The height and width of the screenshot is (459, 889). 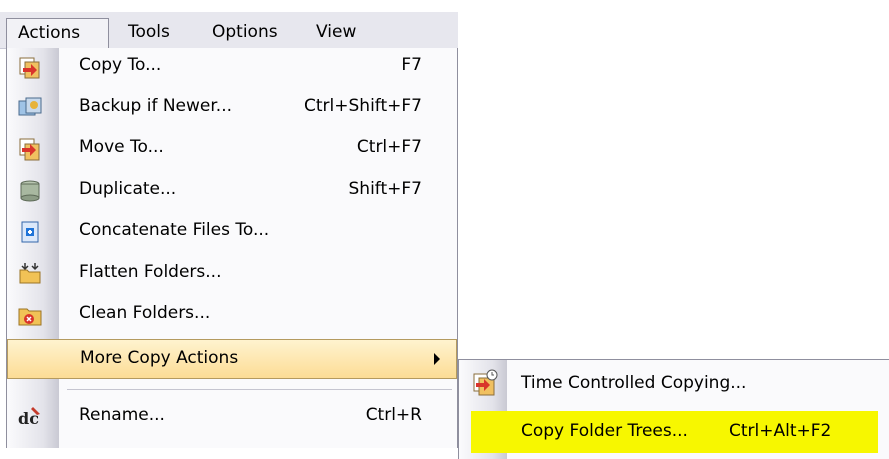 I want to click on menu-view-label: View, so click(x=336, y=32).